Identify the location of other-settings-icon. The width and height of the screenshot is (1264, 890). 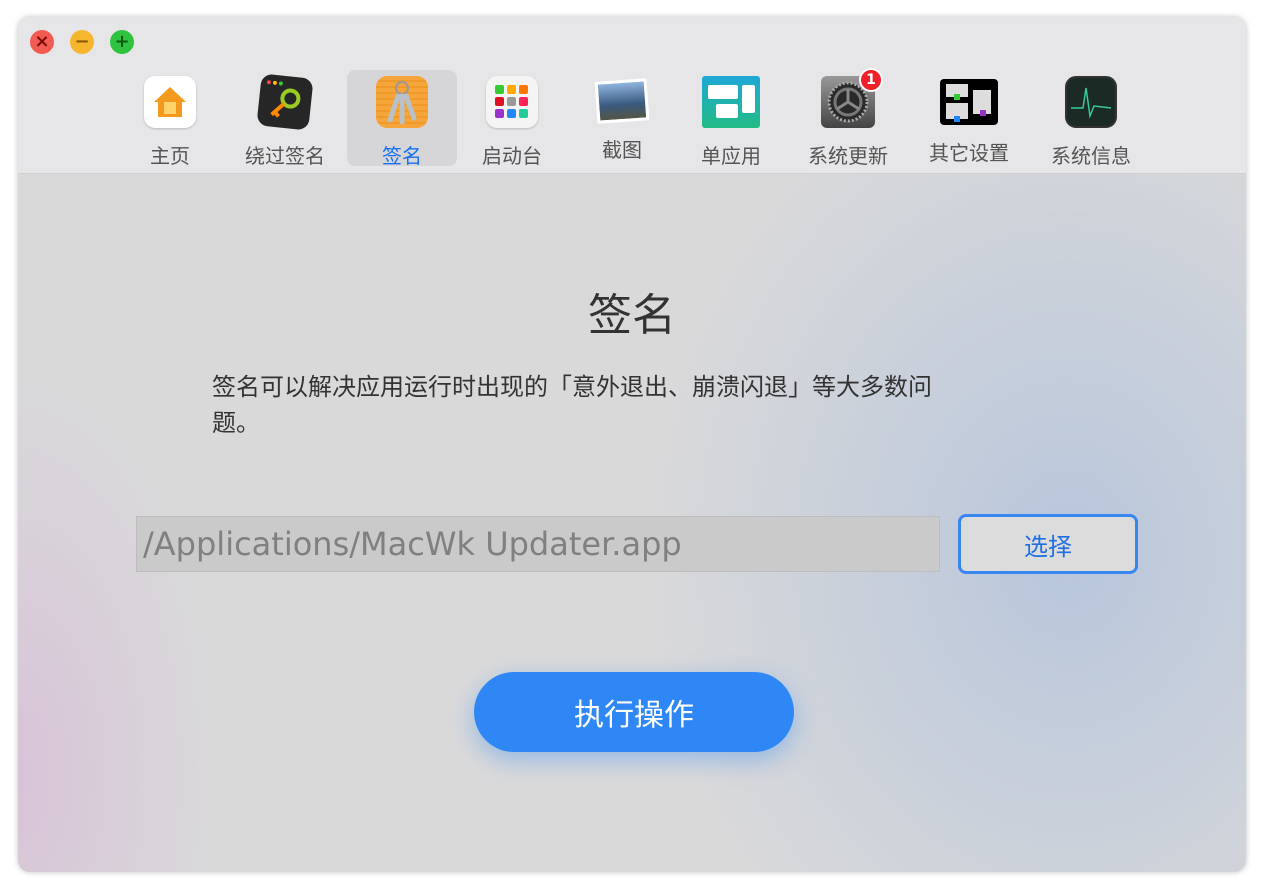
(969, 102).